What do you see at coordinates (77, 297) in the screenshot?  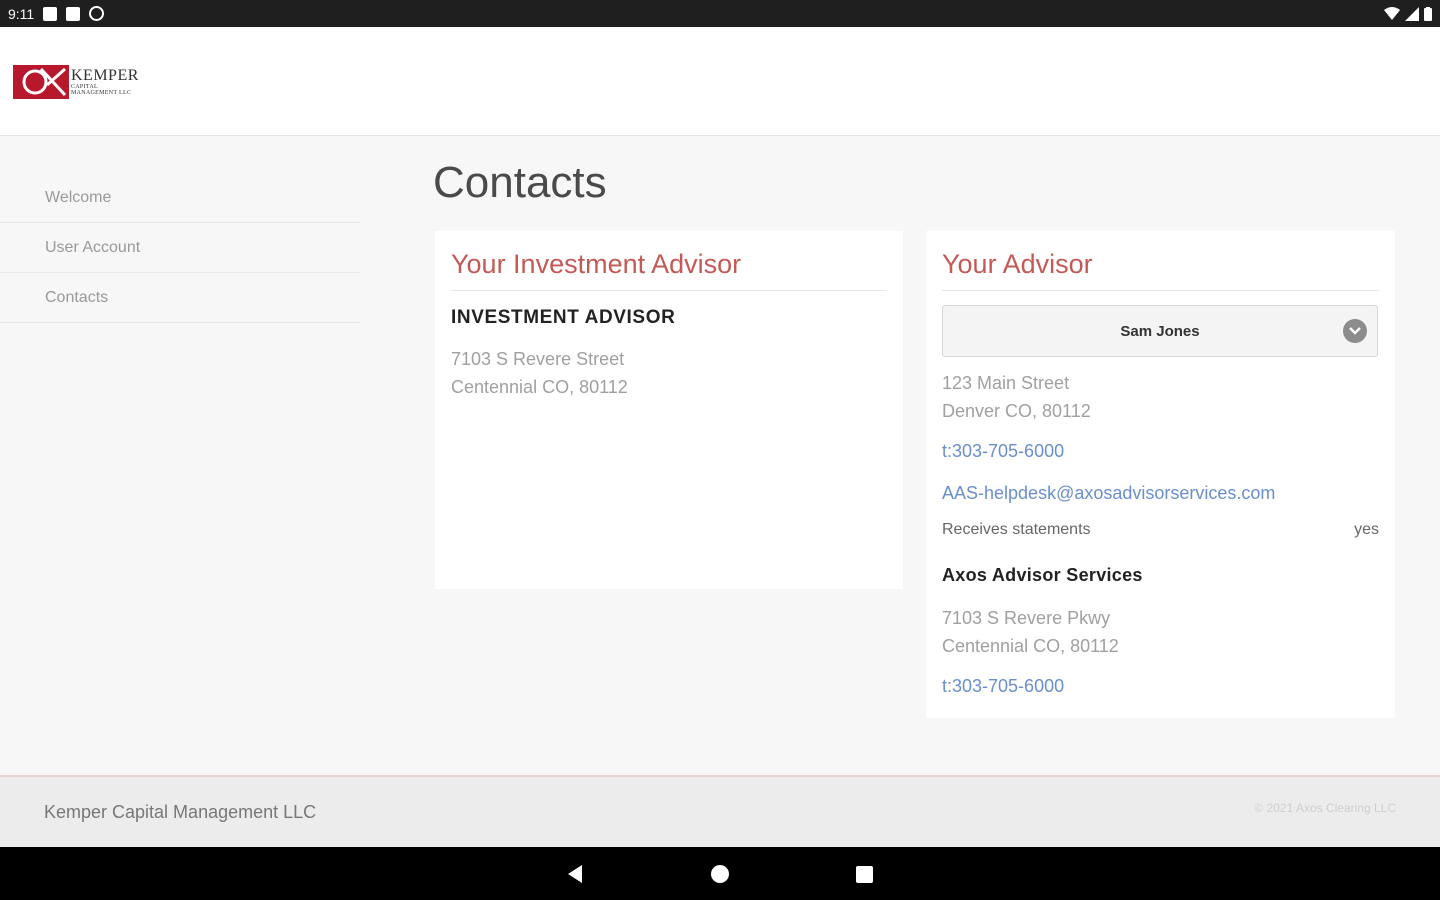 I see `sidebar-item-label: Contacts` at bounding box center [77, 297].